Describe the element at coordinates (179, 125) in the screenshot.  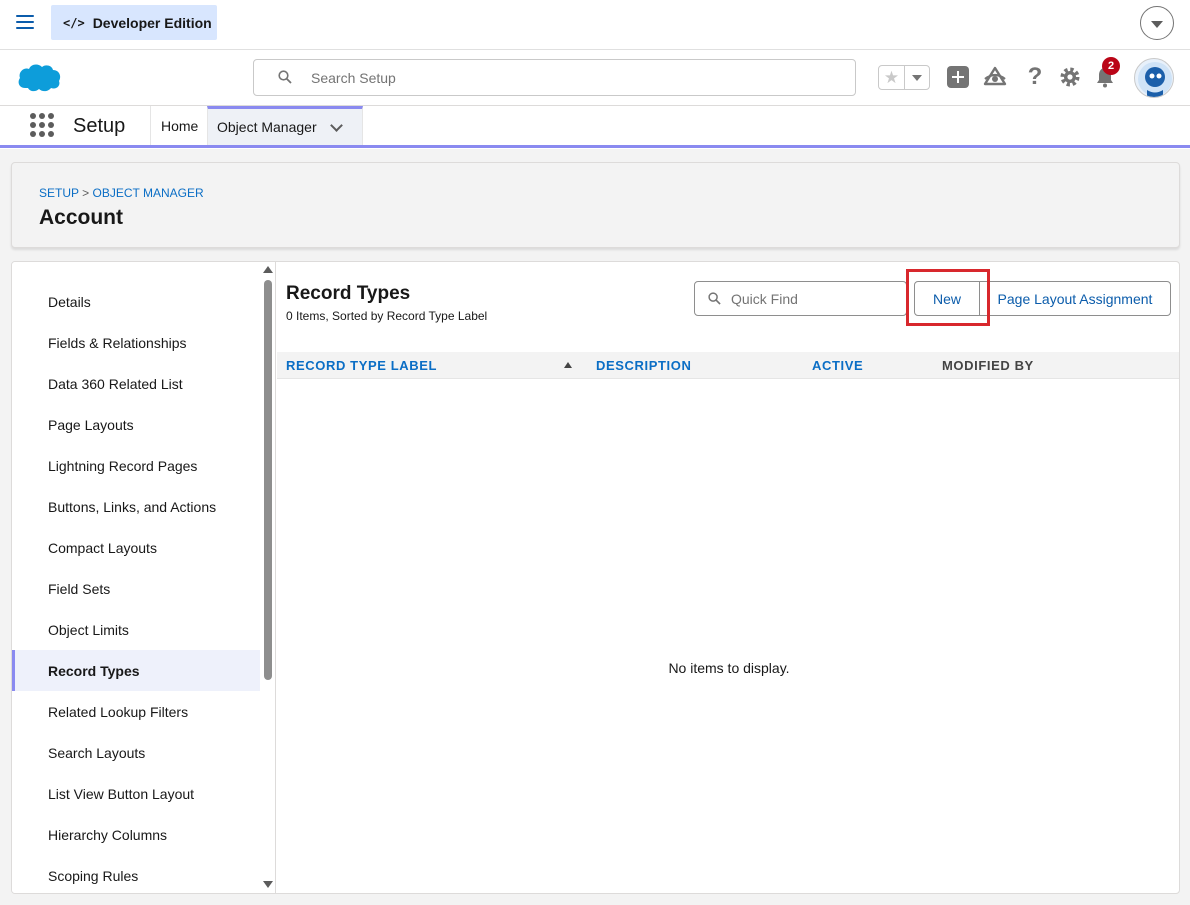
I see `tab-home: Home` at that location.